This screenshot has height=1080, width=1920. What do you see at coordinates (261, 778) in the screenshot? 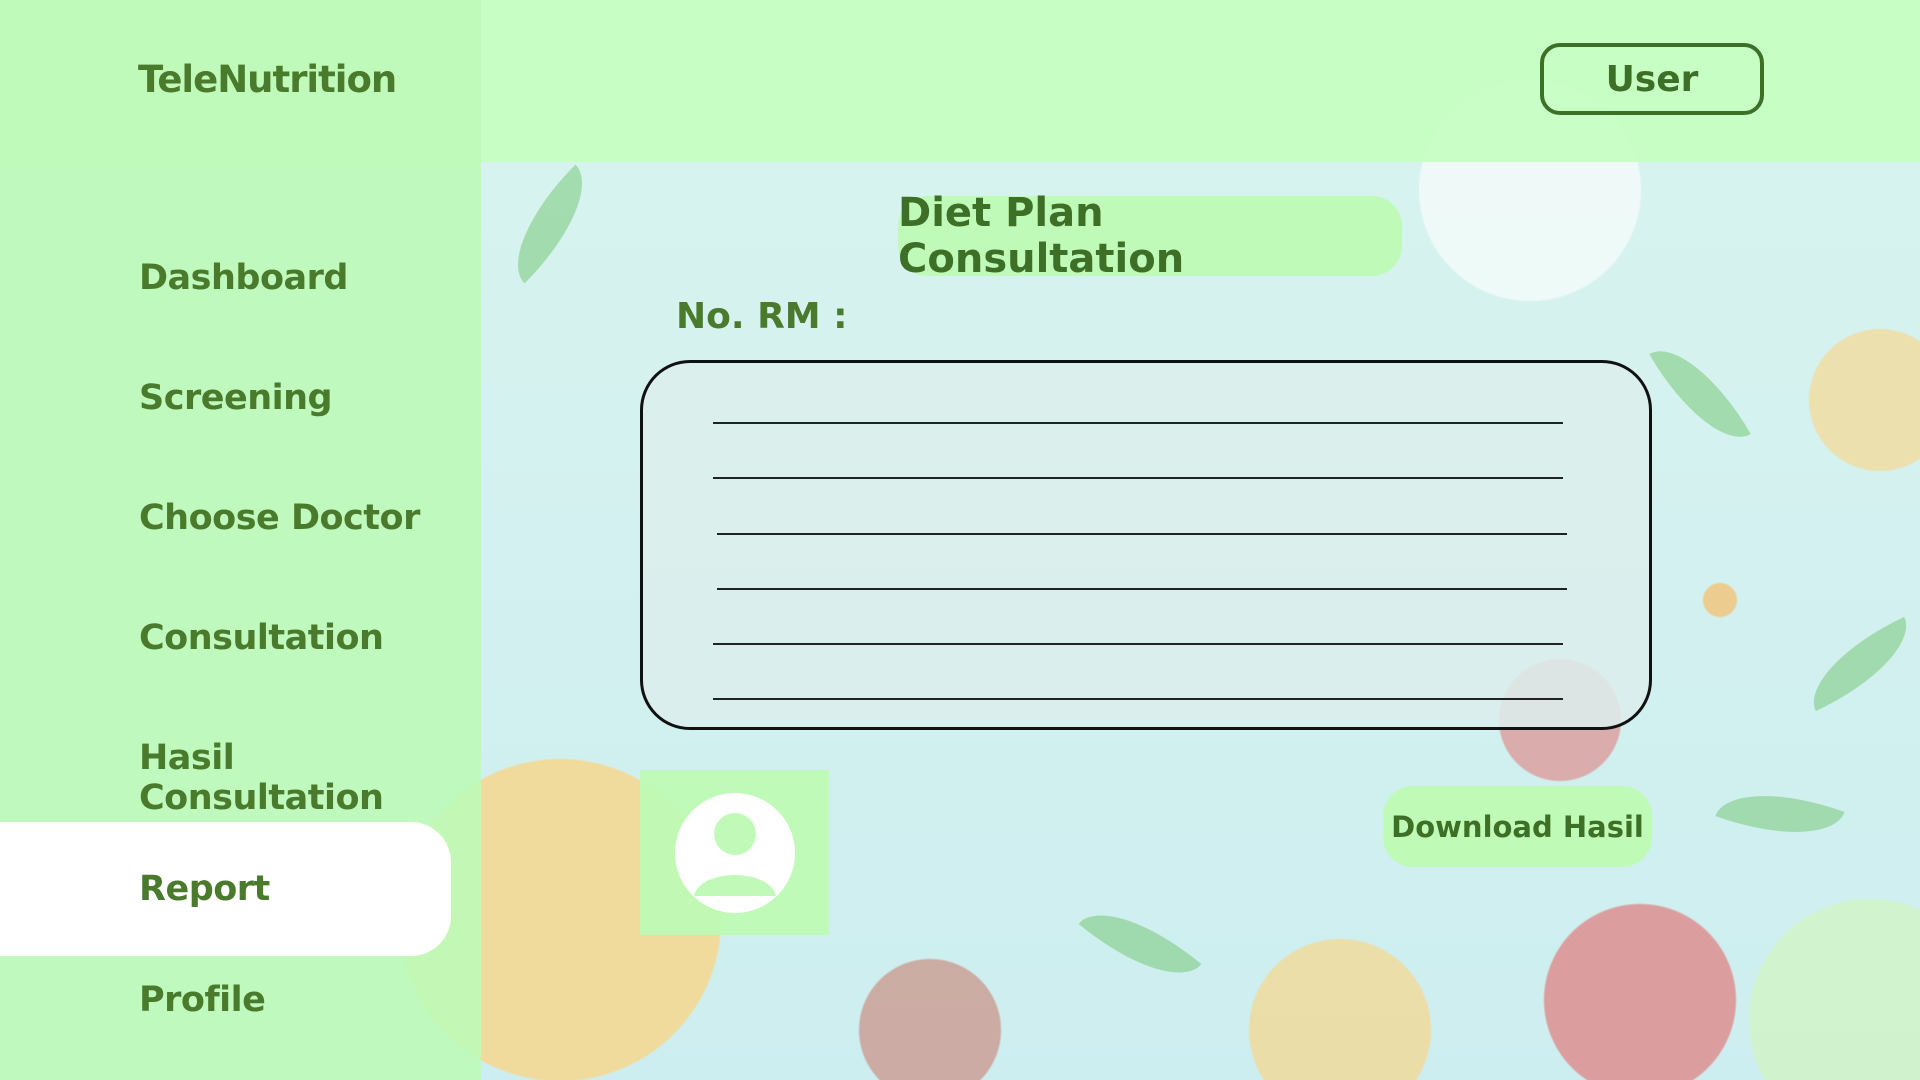
I see `sidebar-item-label: Hasil Consultation` at bounding box center [261, 778].